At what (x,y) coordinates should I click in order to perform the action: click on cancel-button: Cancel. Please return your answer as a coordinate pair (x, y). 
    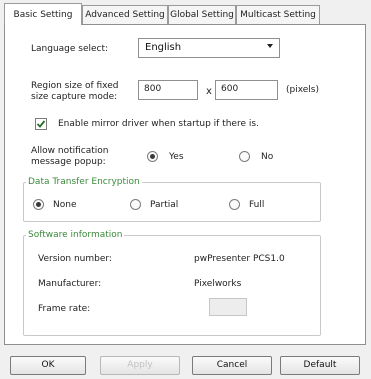
    Looking at the image, I should click on (232, 365).